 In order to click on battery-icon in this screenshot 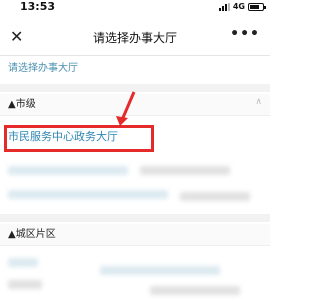, I will do `click(257, 6)`.